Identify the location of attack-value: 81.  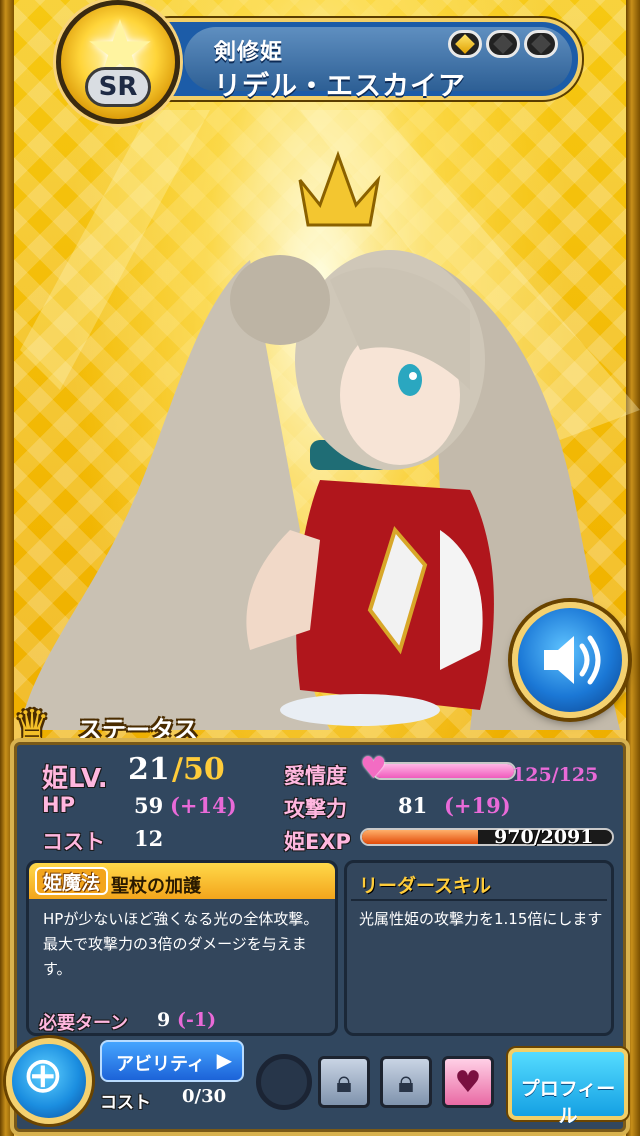
(413, 805).